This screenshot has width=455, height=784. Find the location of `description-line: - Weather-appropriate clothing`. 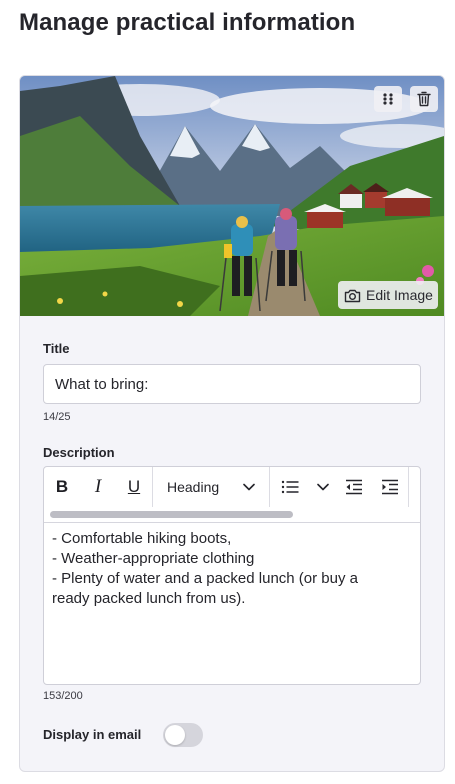

description-line: - Weather-appropriate clothing is located at coordinates (153, 558).